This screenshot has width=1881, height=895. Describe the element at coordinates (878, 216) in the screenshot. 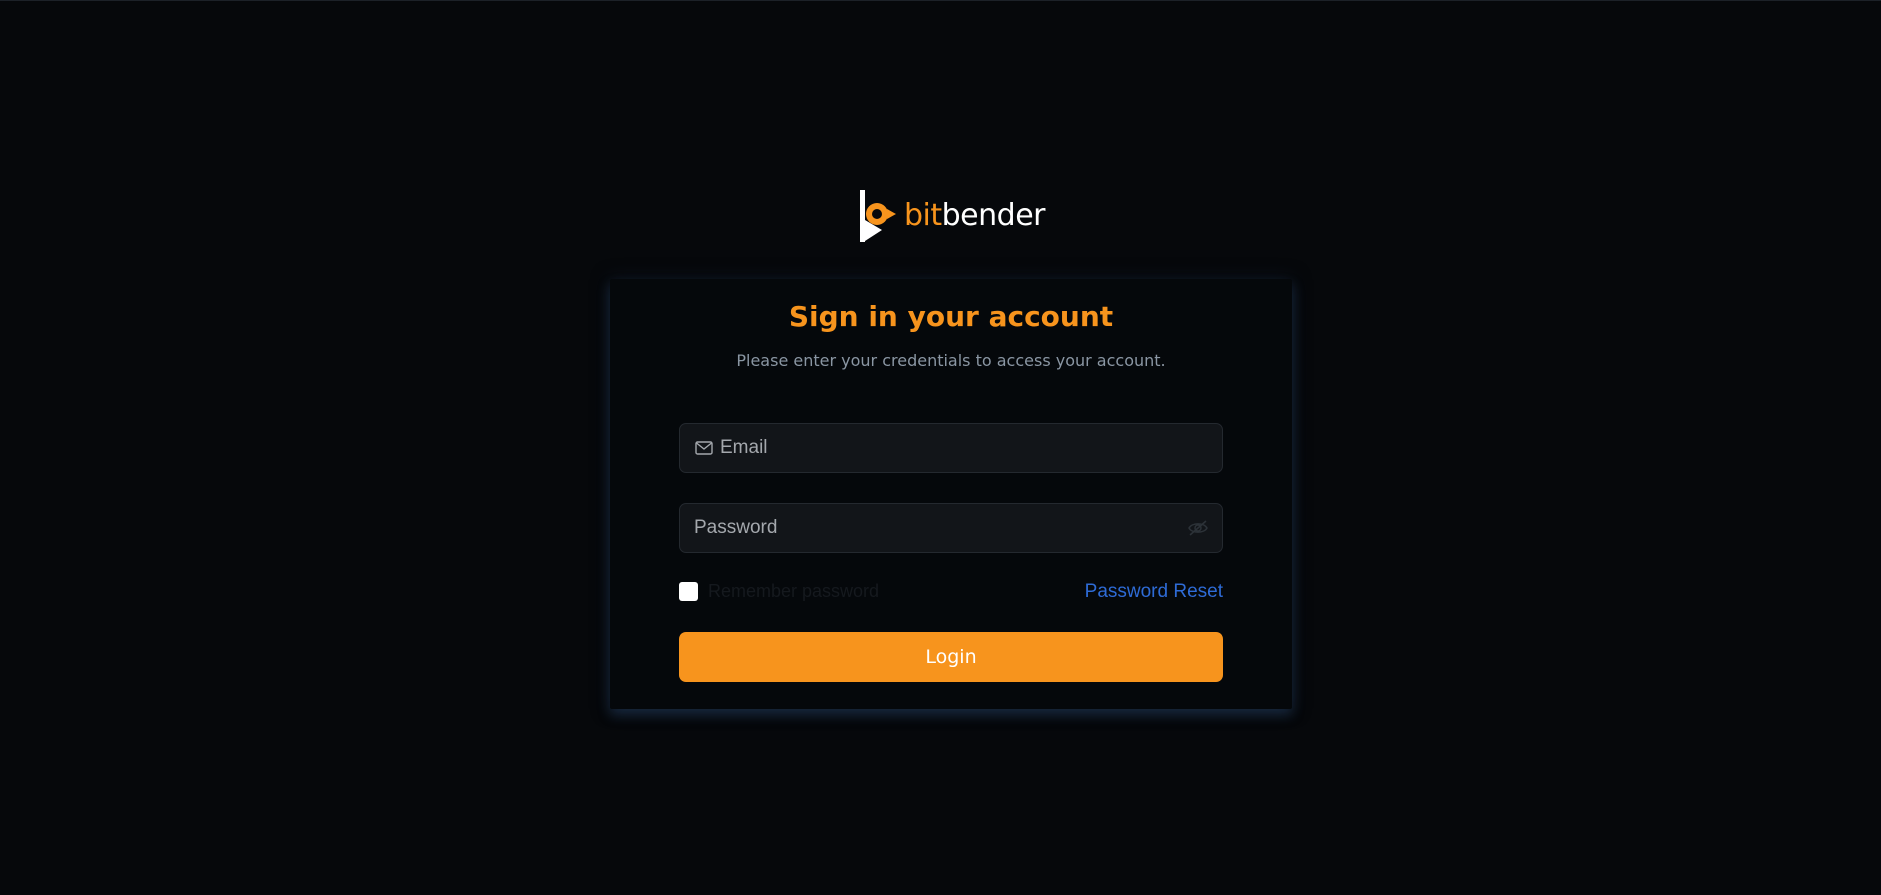

I see `play-b-logo-icon` at that location.